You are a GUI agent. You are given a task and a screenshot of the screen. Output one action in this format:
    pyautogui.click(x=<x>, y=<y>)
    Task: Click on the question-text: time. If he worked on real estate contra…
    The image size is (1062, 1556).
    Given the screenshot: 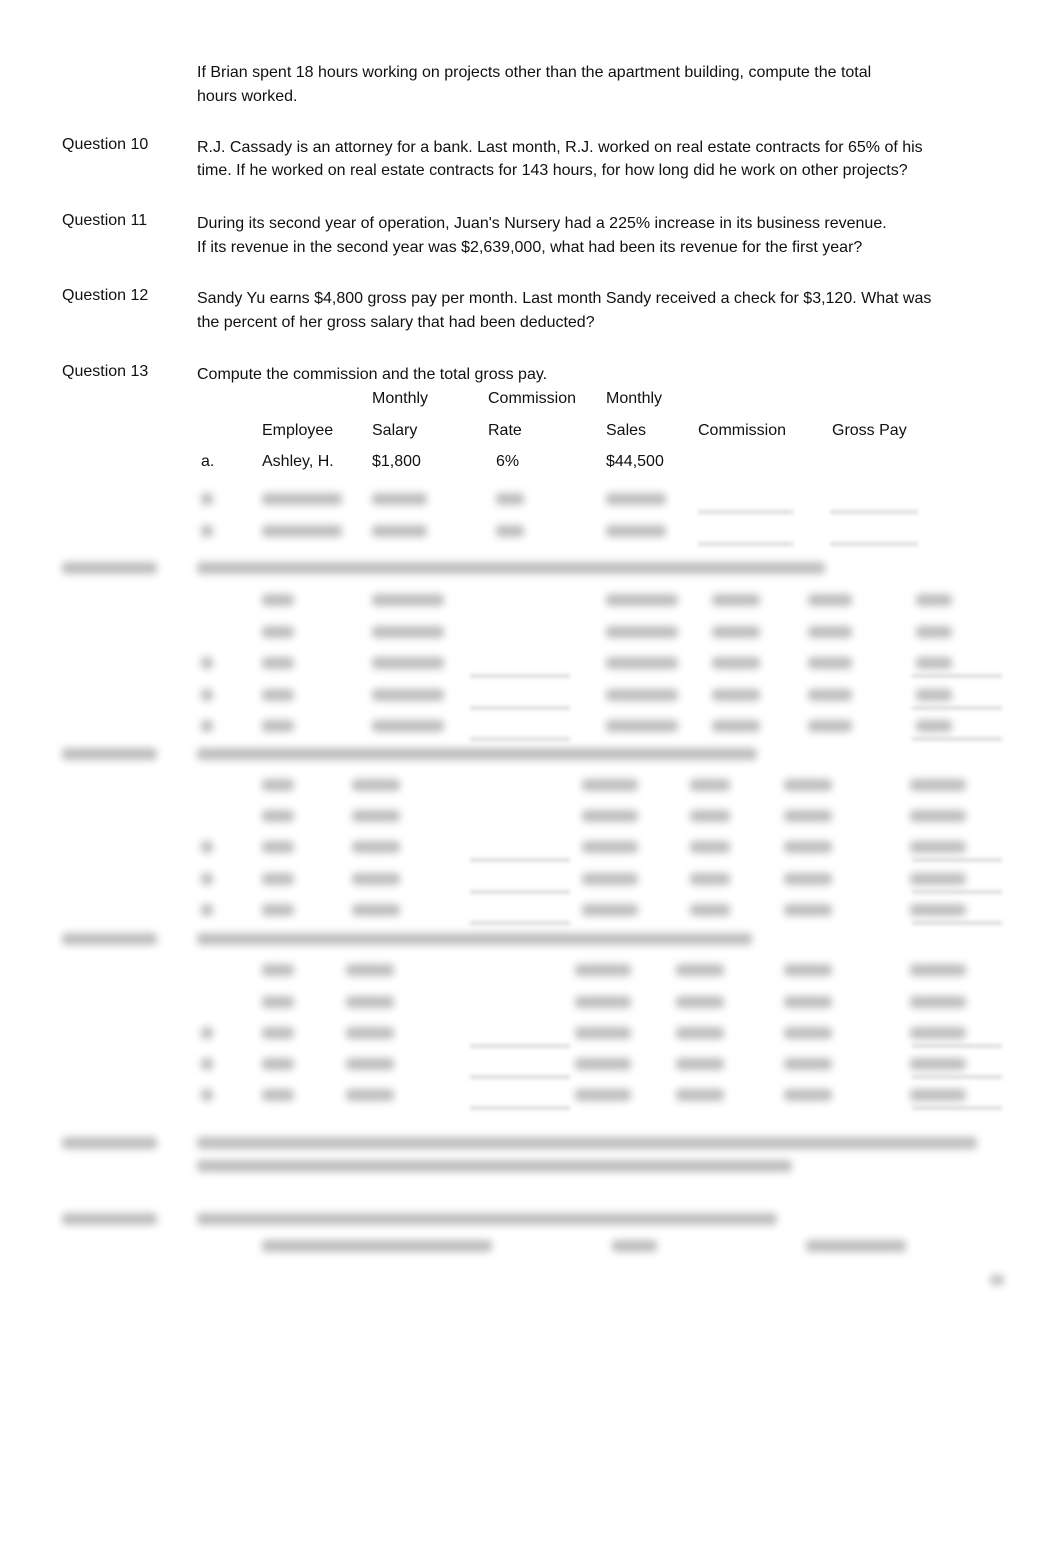 What is the action you would take?
    pyautogui.click(x=552, y=170)
    